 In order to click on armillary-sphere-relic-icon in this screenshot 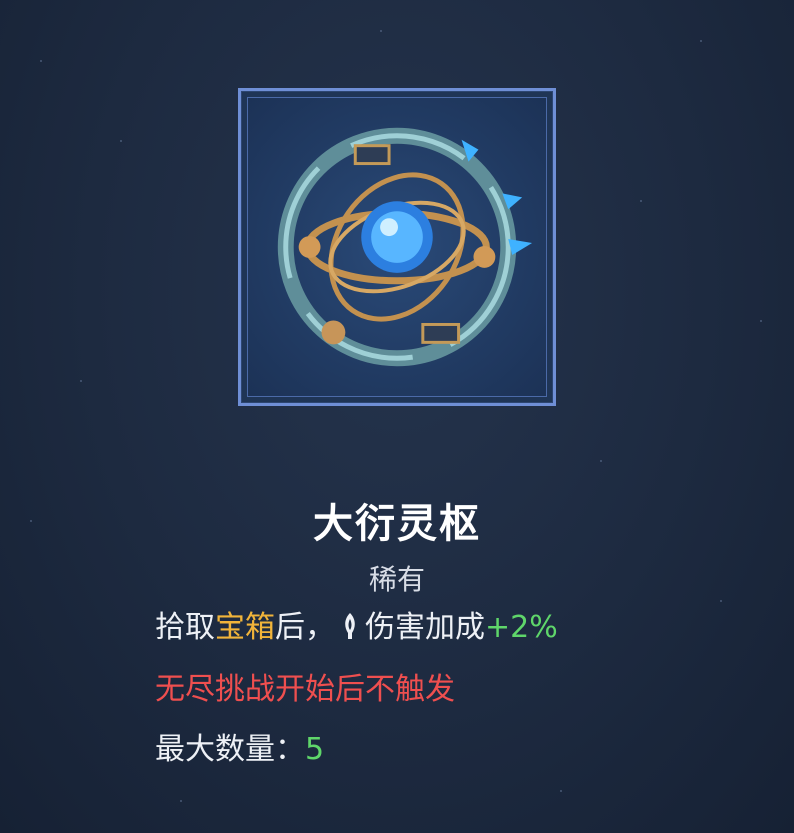, I will do `click(405, 247)`.